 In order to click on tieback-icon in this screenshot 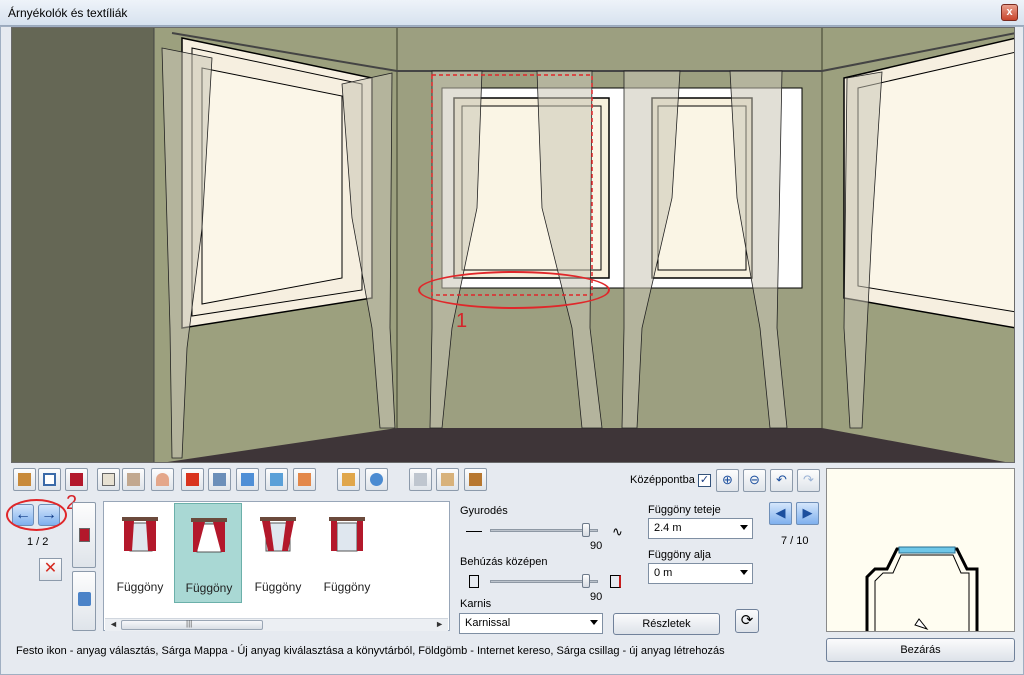, I will do `click(615, 581)`.